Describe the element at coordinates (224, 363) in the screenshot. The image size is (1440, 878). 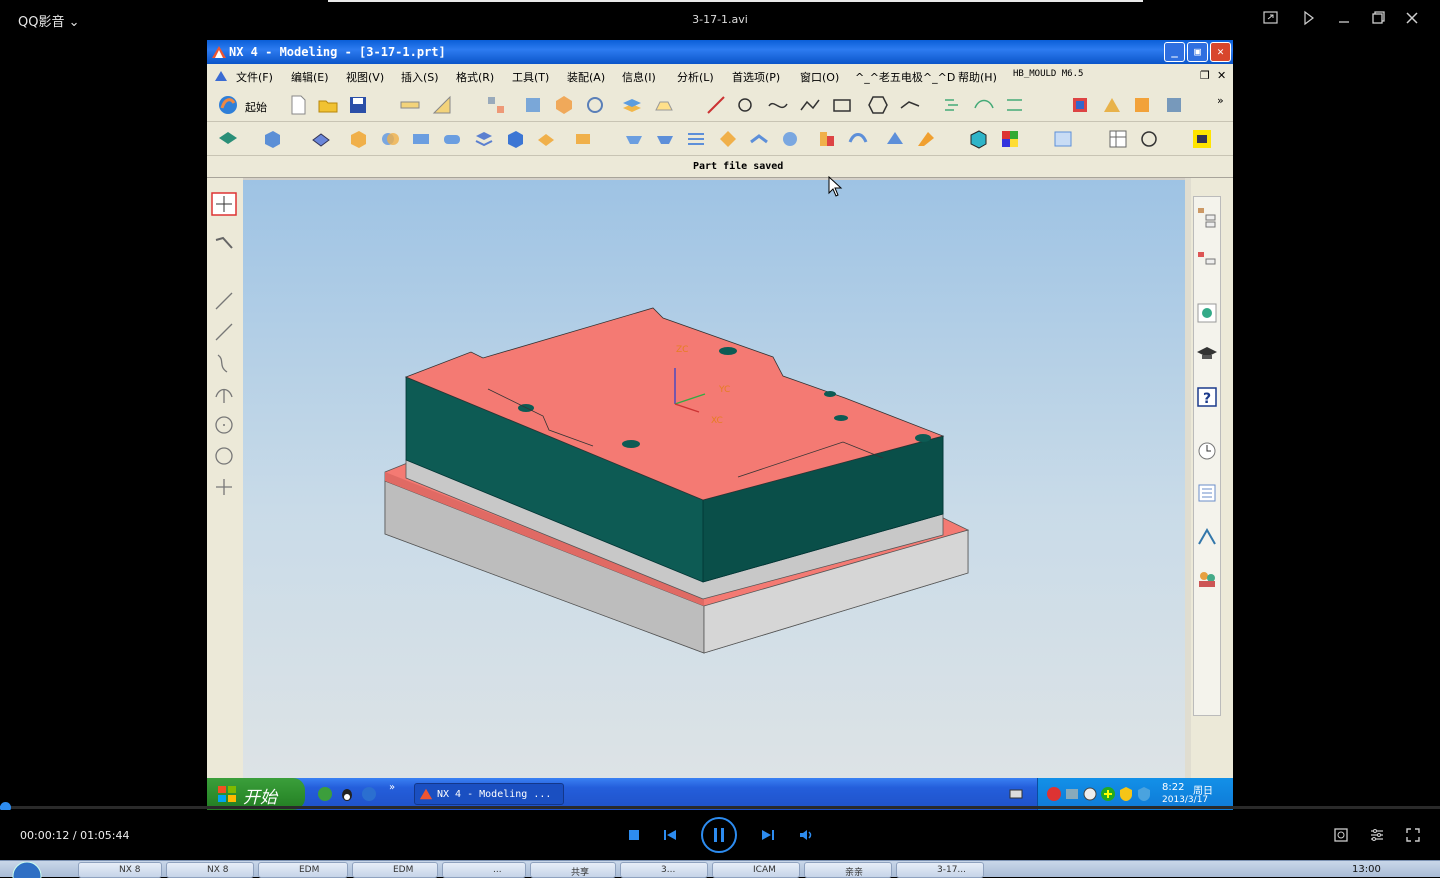
I see `sketch-arc-icon` at that location.